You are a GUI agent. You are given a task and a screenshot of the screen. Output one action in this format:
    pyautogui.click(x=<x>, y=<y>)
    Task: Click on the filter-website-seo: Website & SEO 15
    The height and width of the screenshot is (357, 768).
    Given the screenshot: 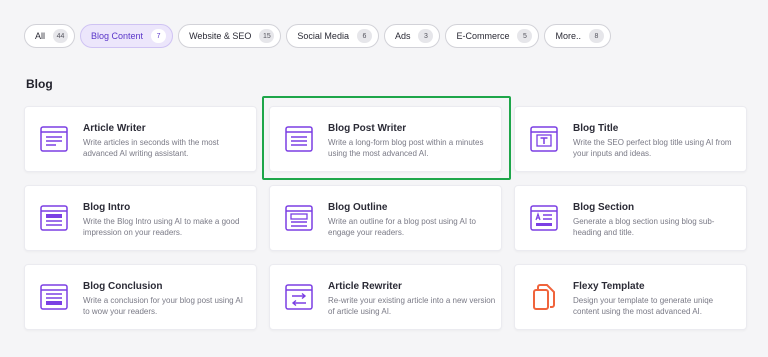 What is the action you would take?
    pyautogui.click(x=230, y=36)
    